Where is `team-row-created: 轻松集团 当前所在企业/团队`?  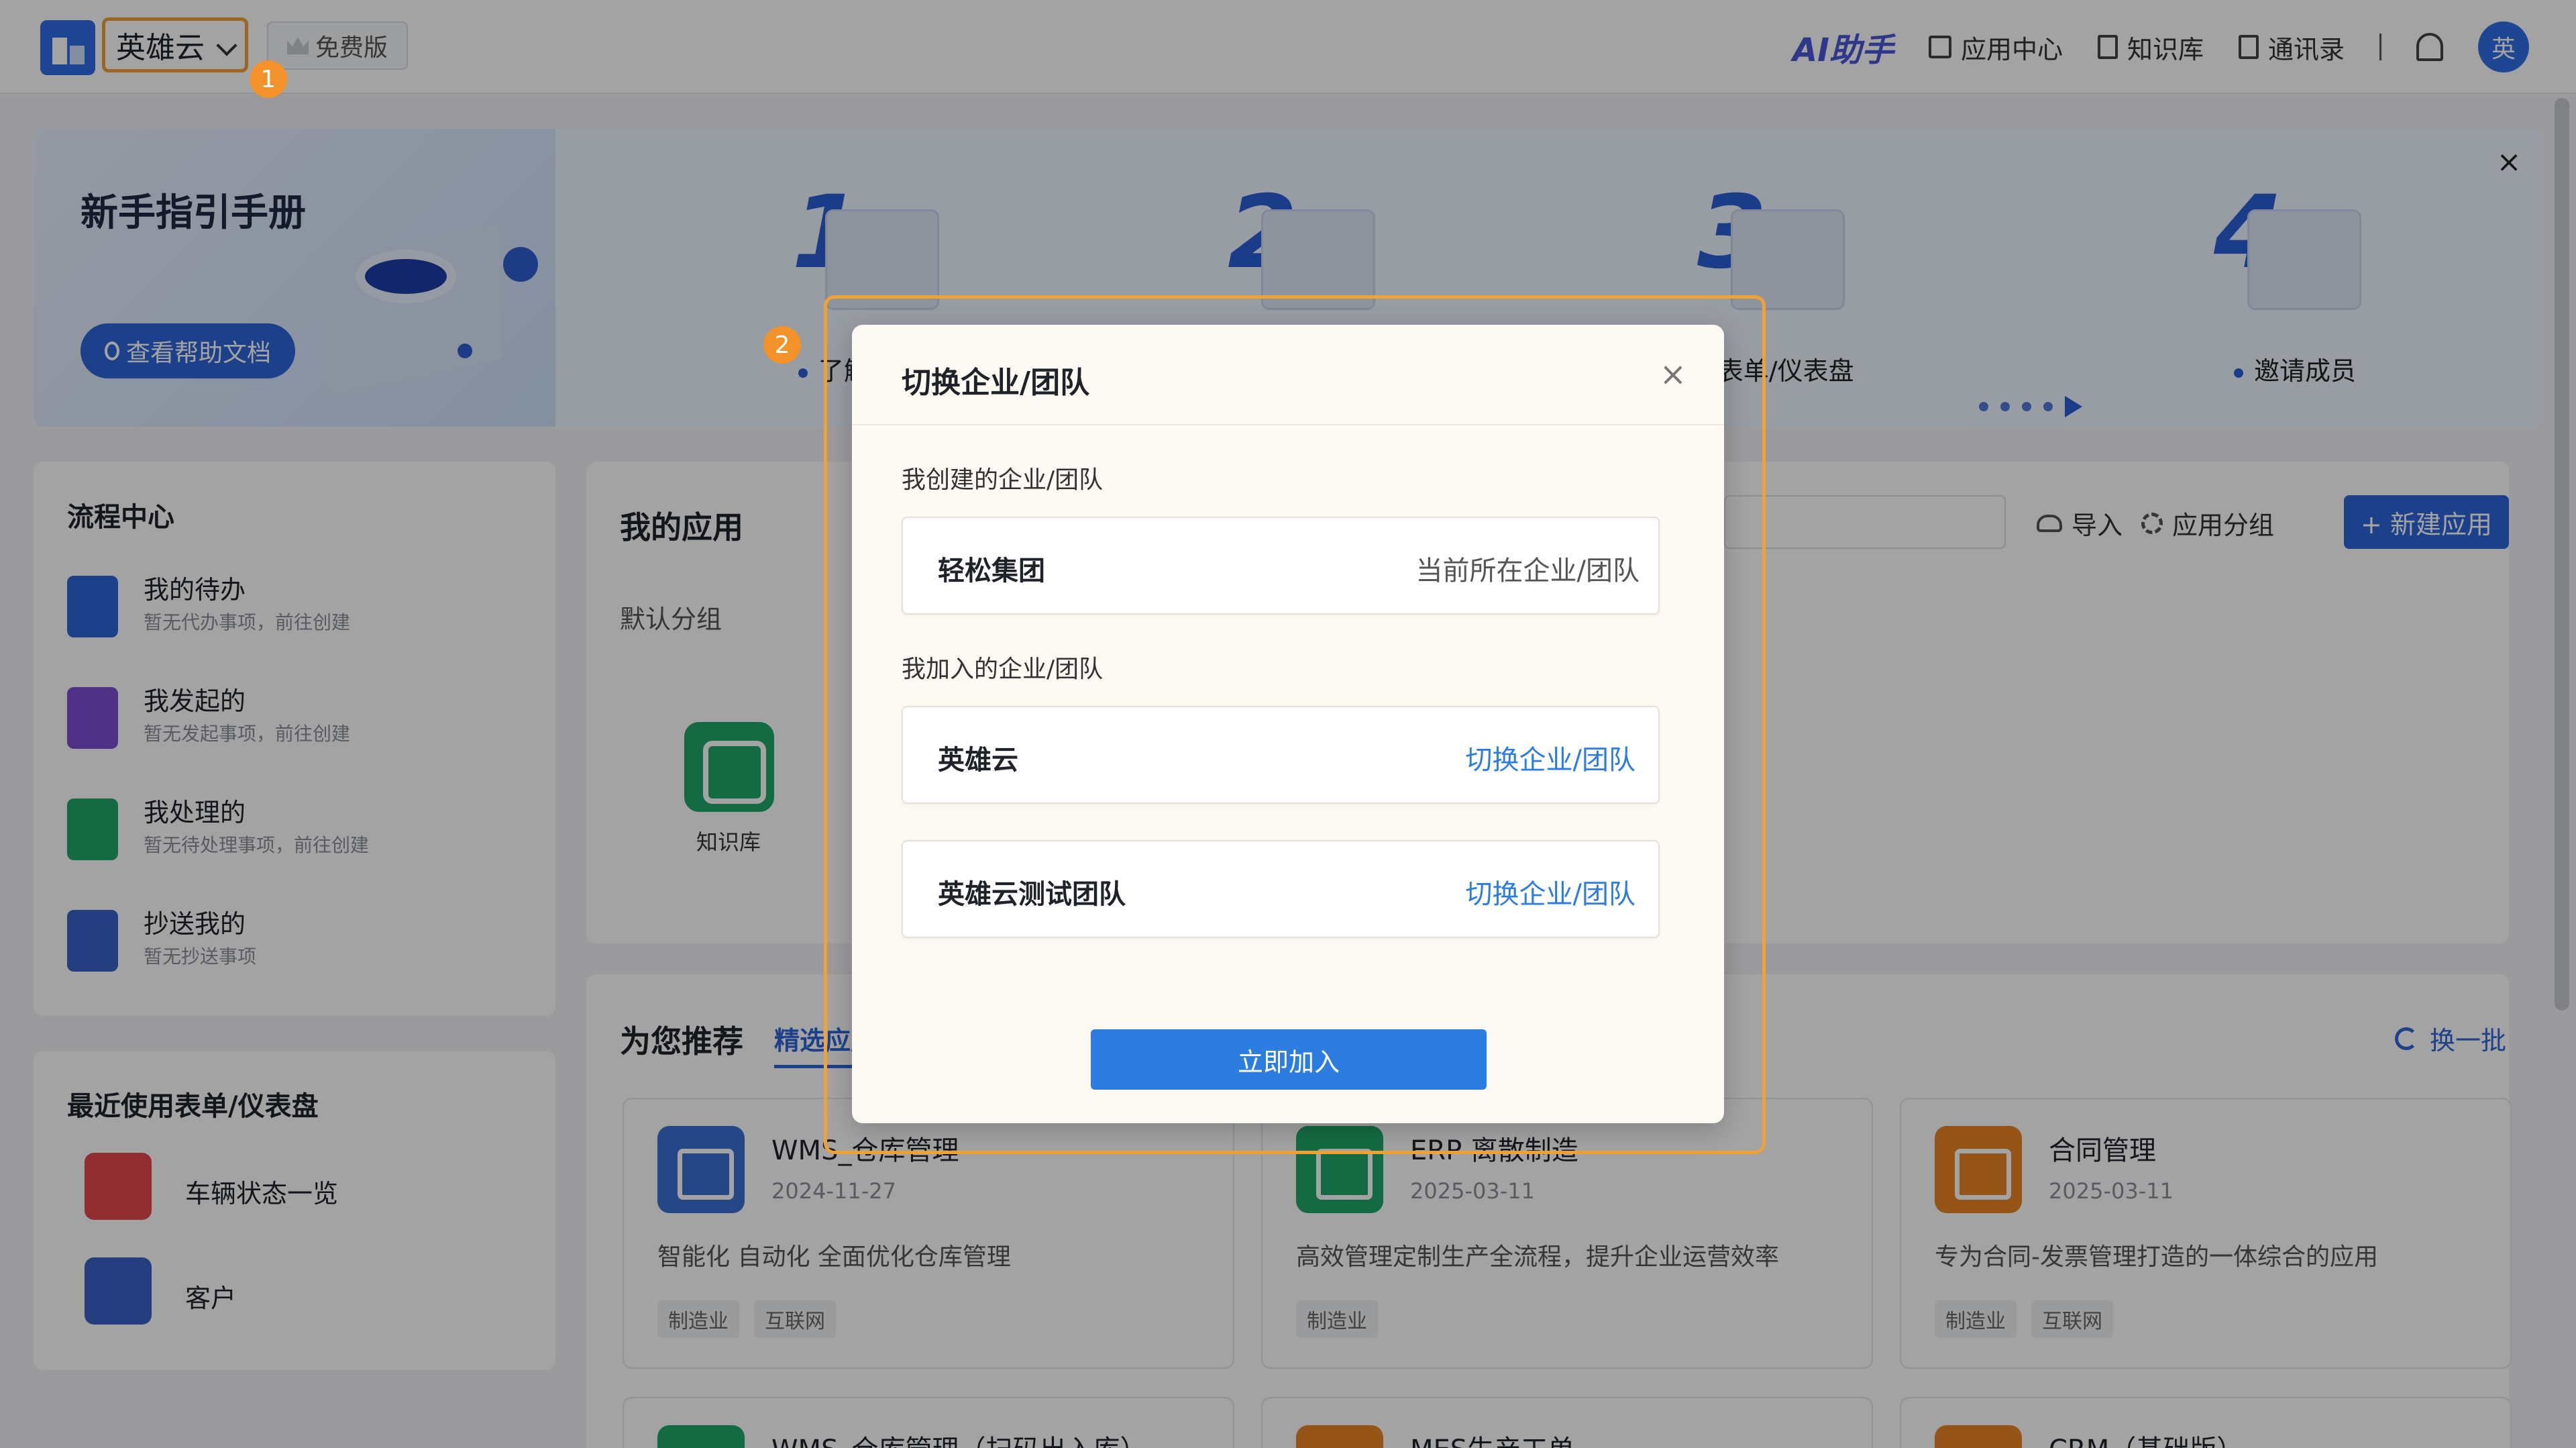
team-row-created: 轻松集团 当前所在企业/团队 is located at coordinates (1281, 566).